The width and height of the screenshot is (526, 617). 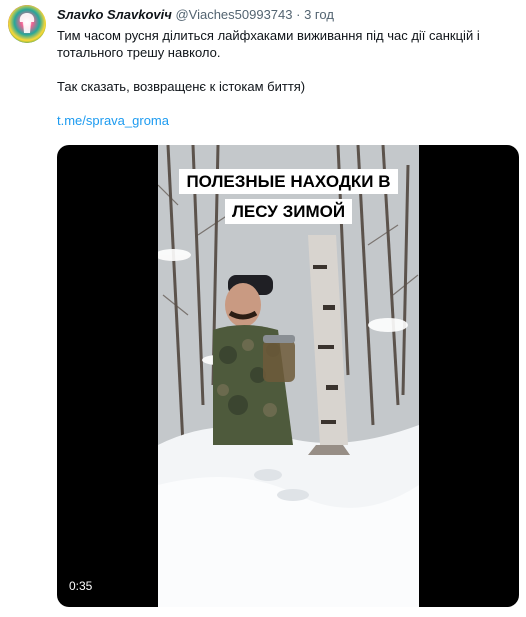 What do you see at coordinates (319, 14) in the screenshot?
I see `timestamp: 3 год` at bounding box center [319, 14].